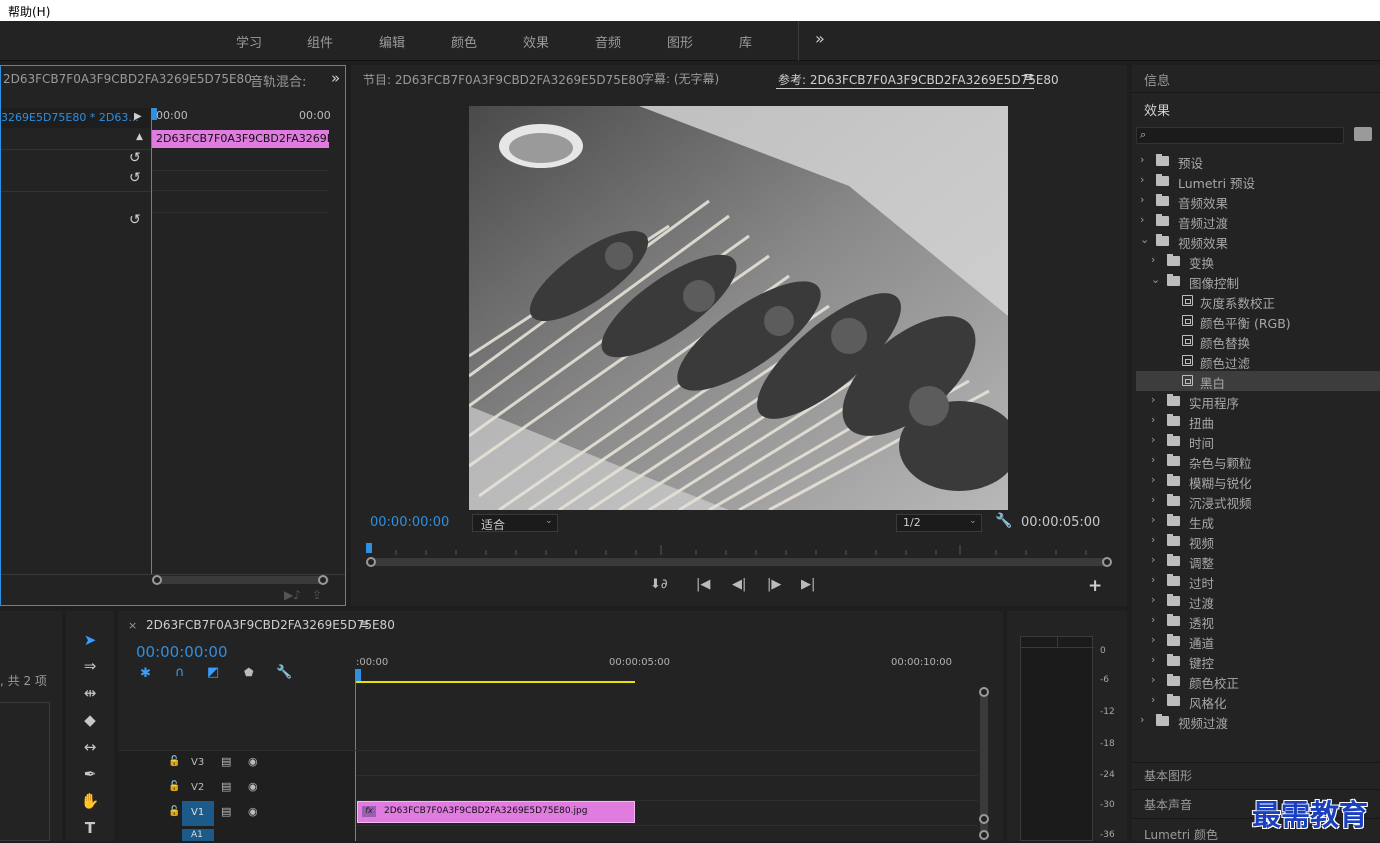  What do you see at coordinates (1258, 561) in the screenshot?
I see `effects-tree-item: › 调整` at bounding box center [1258, 561].